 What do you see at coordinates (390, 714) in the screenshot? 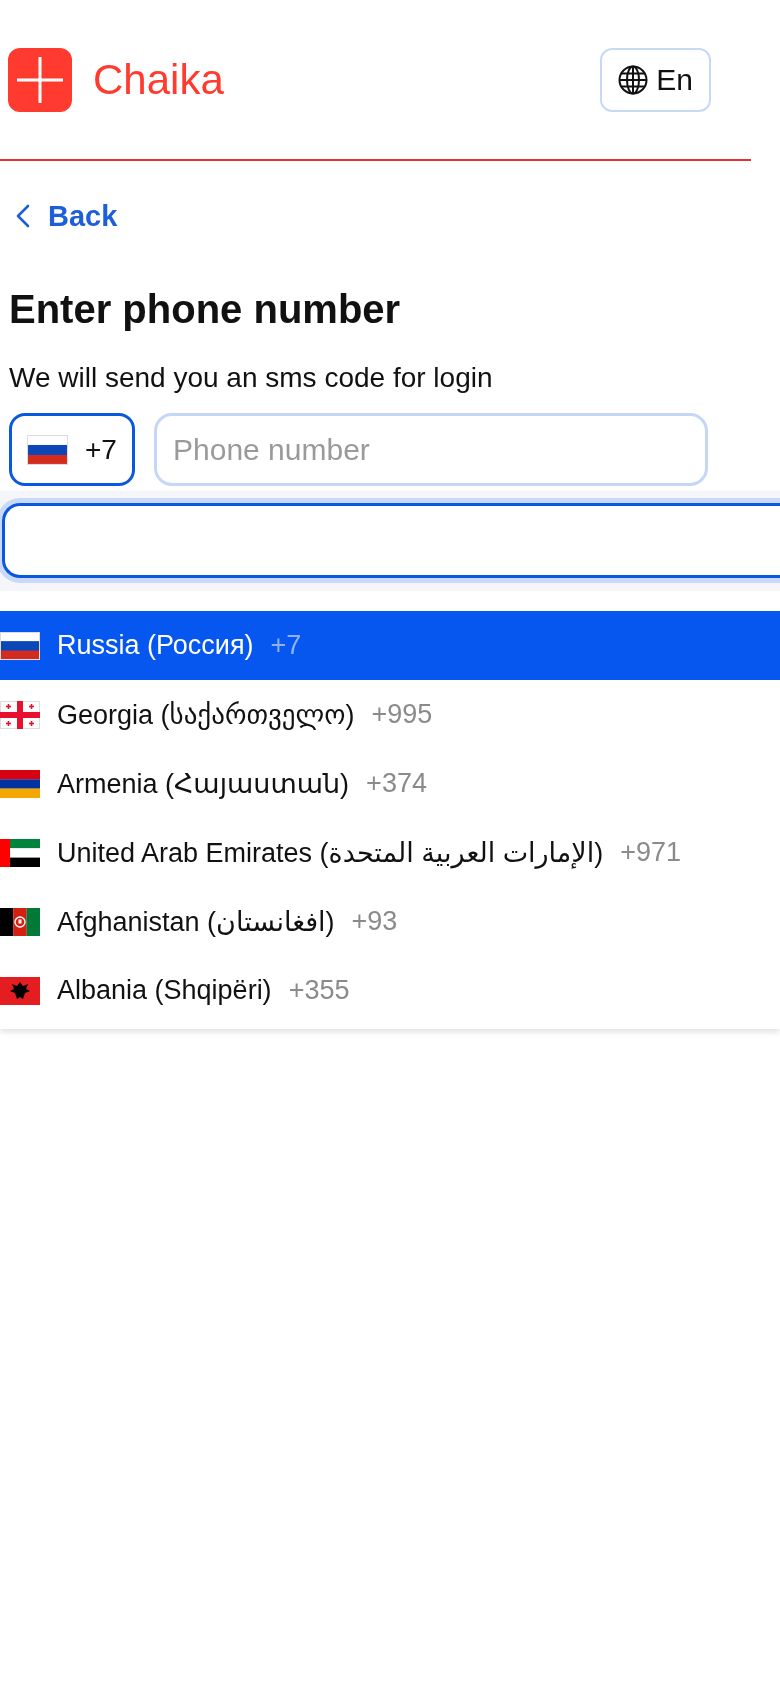
I see `country-option: Georgia (საქართველო) +995` at bounding box center [390, 714].